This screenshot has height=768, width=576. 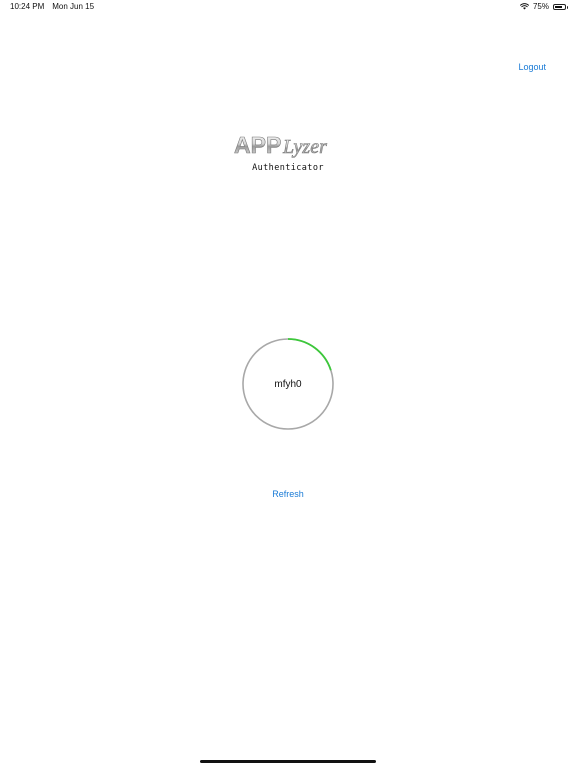 I want to click on auth-code: mfyh0, so click(x=288, y=384).